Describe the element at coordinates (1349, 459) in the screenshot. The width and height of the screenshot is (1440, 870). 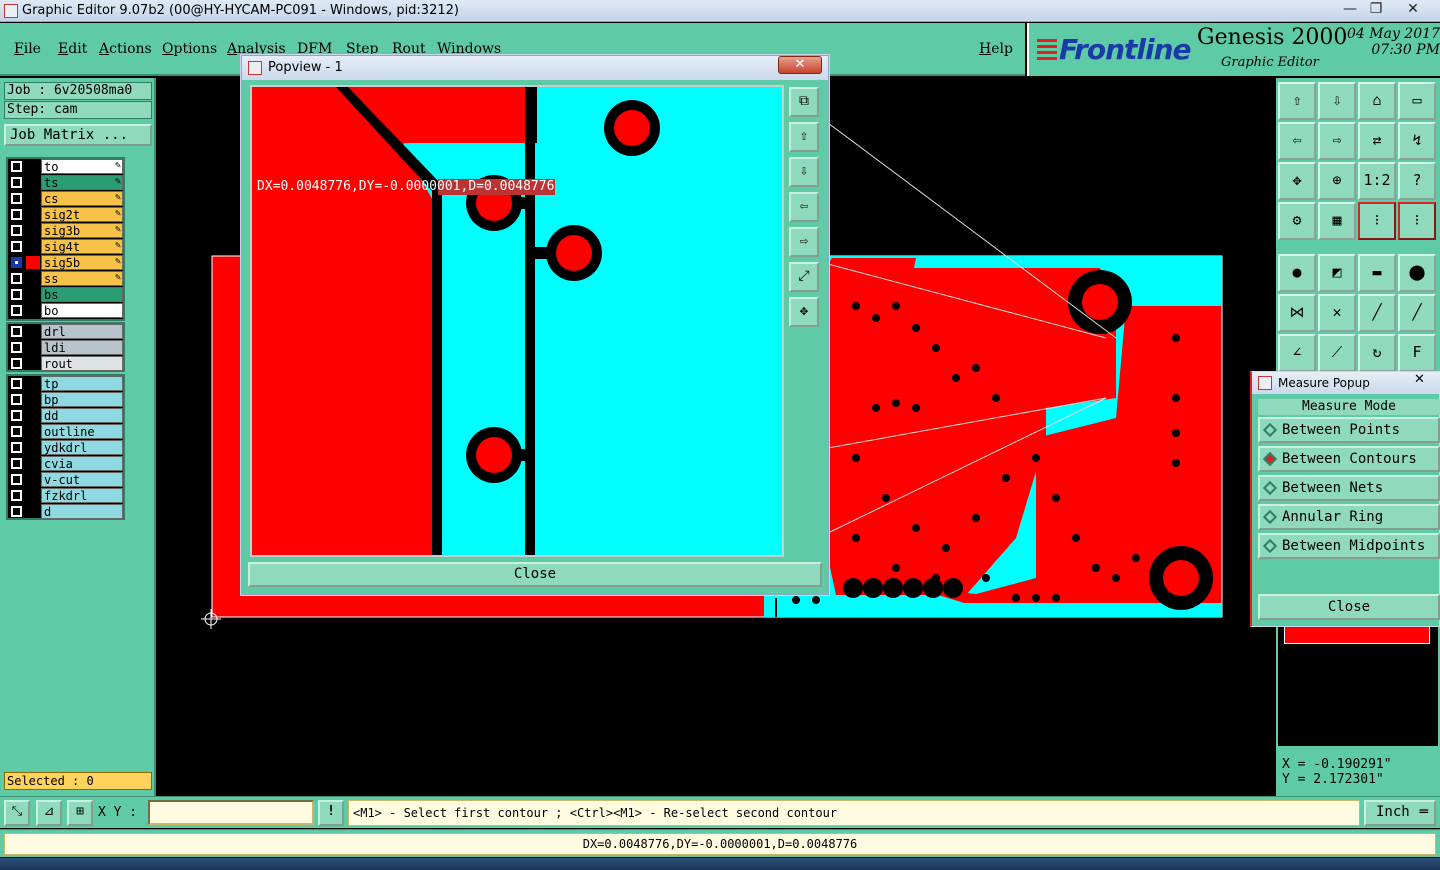
I see `measure-option-between-contours: Between Contours` at that location.